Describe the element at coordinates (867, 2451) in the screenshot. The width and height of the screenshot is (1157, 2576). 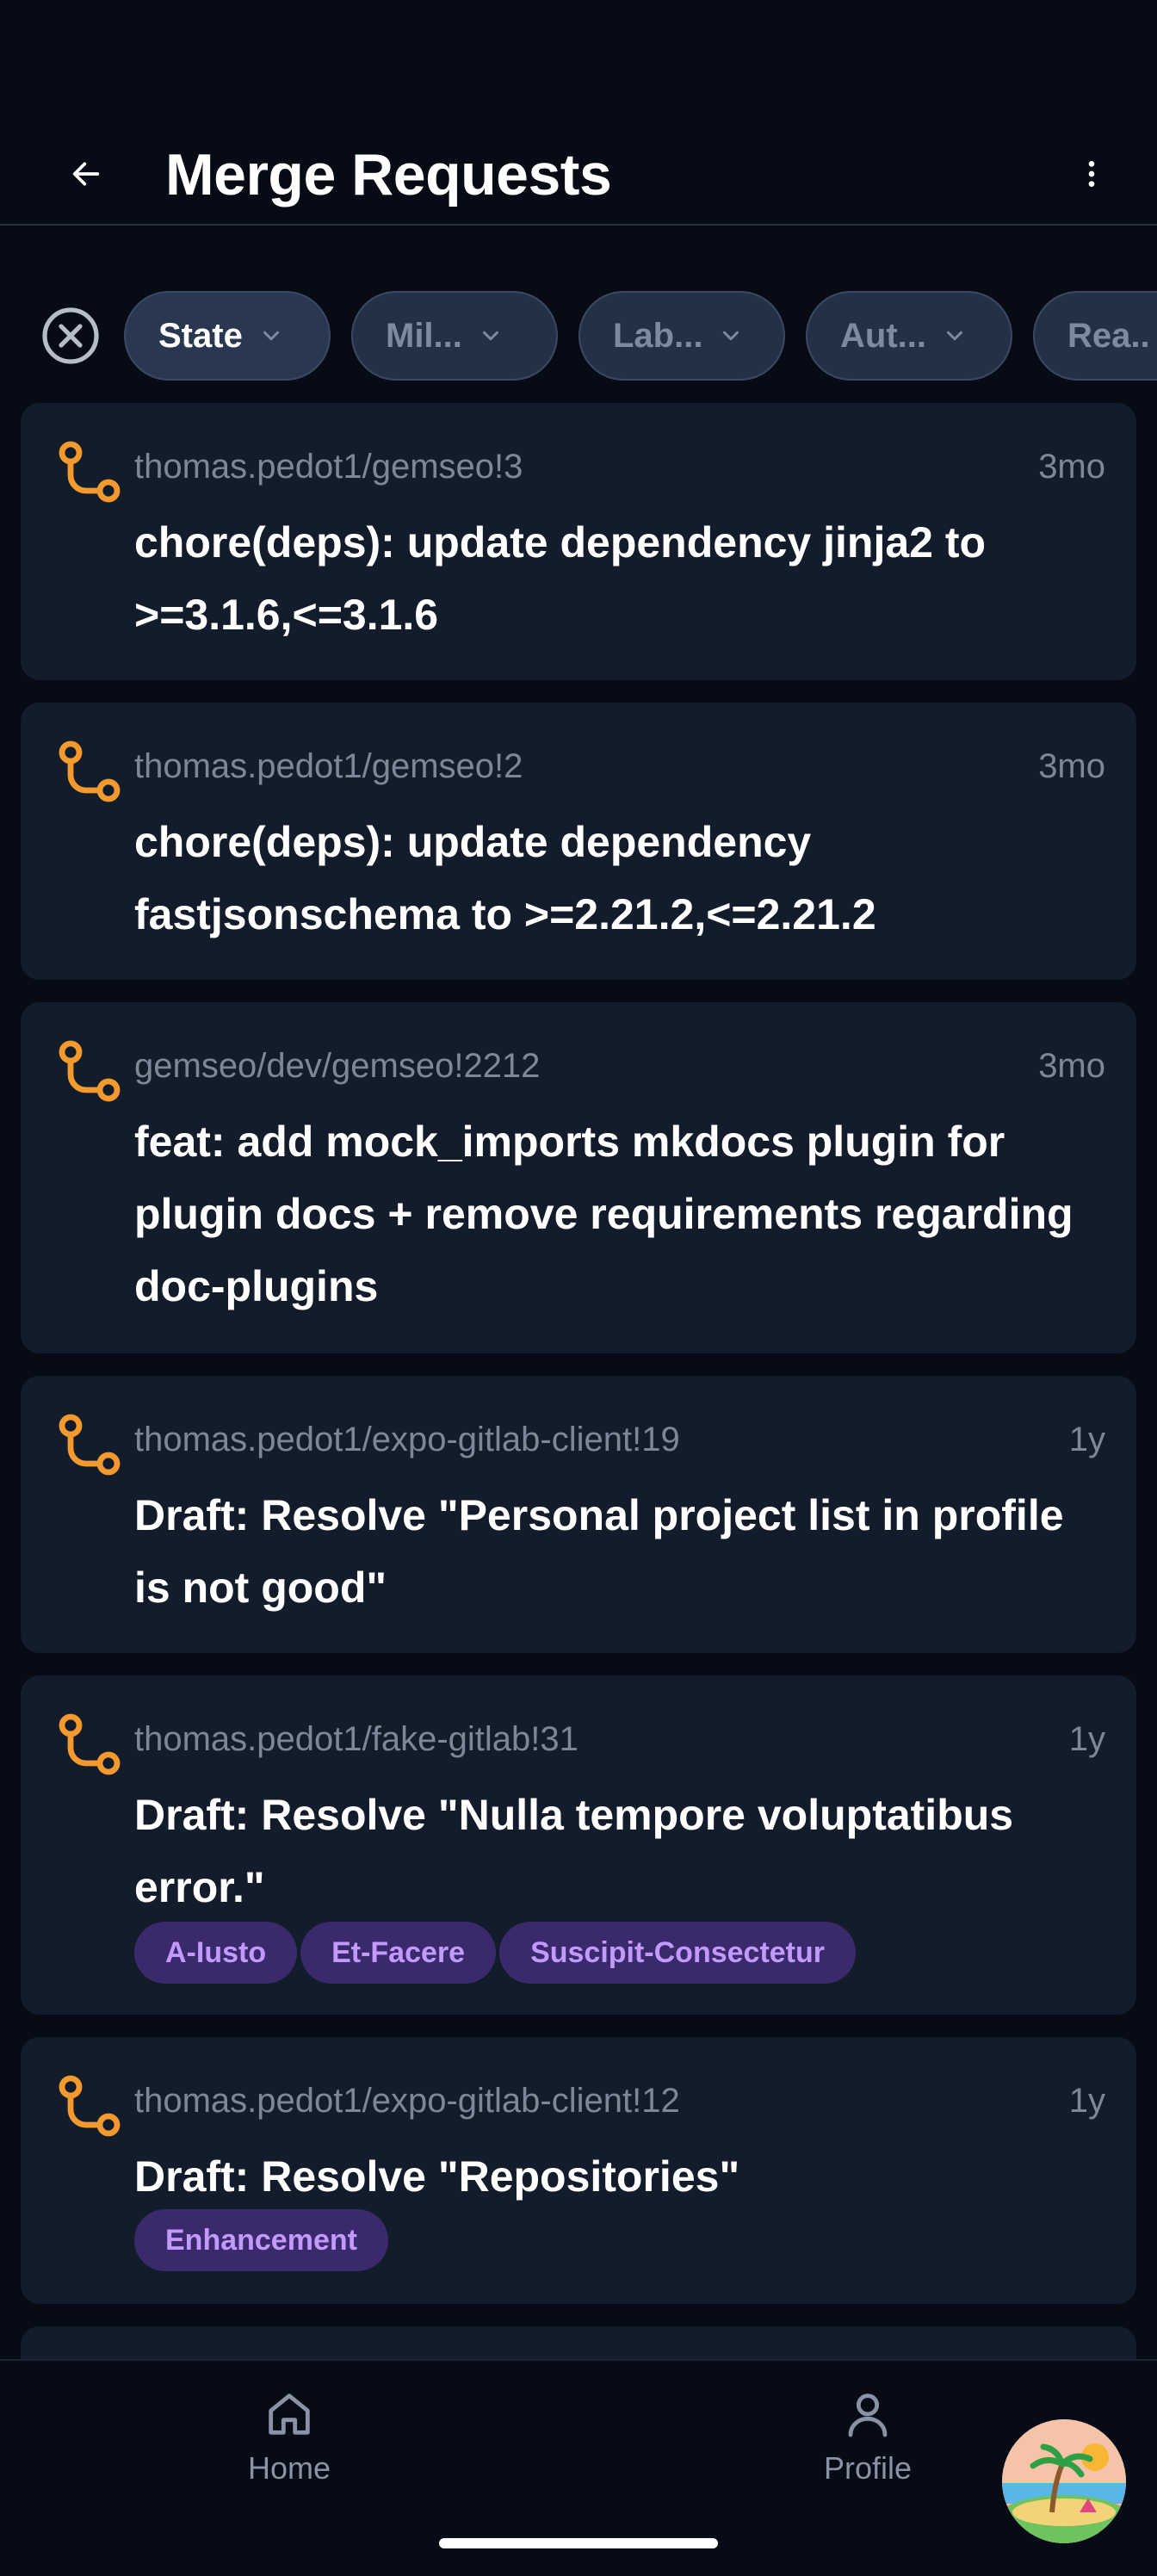
I see `nav-profile: Profile` at that location.